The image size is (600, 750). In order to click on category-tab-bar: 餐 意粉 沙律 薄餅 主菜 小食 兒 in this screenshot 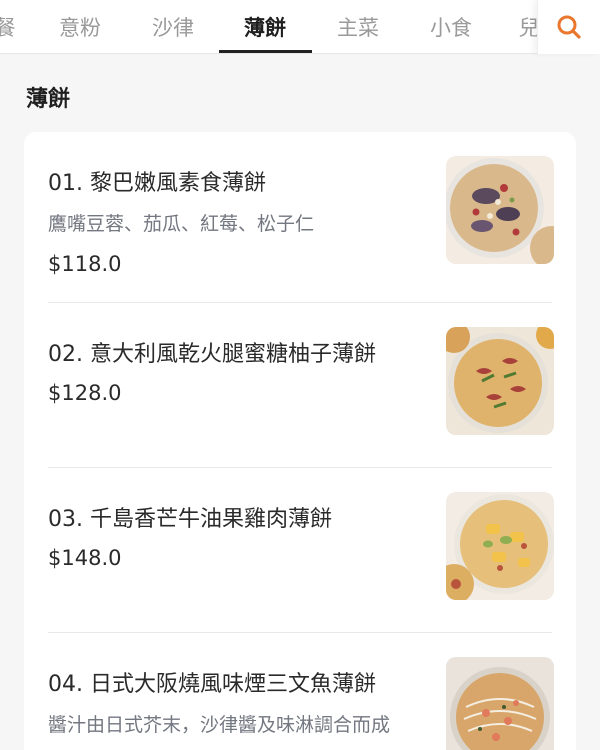, I will do `click(300, 27)`.